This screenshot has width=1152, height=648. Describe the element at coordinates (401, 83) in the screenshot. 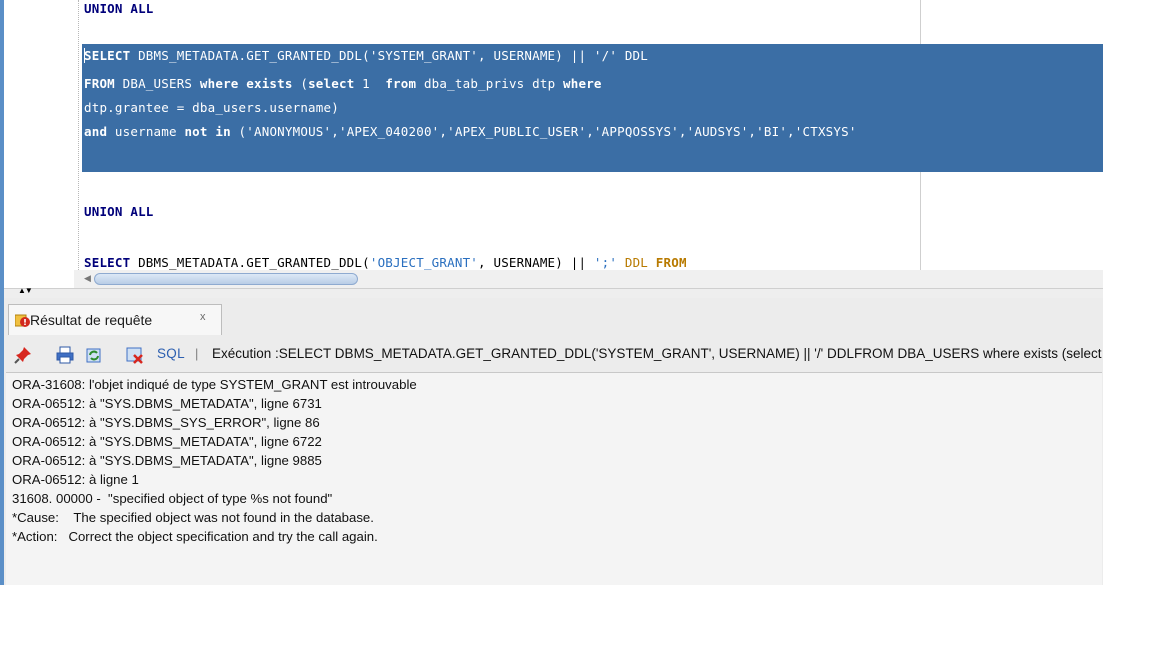

I see `from-keyword: from` at that location.